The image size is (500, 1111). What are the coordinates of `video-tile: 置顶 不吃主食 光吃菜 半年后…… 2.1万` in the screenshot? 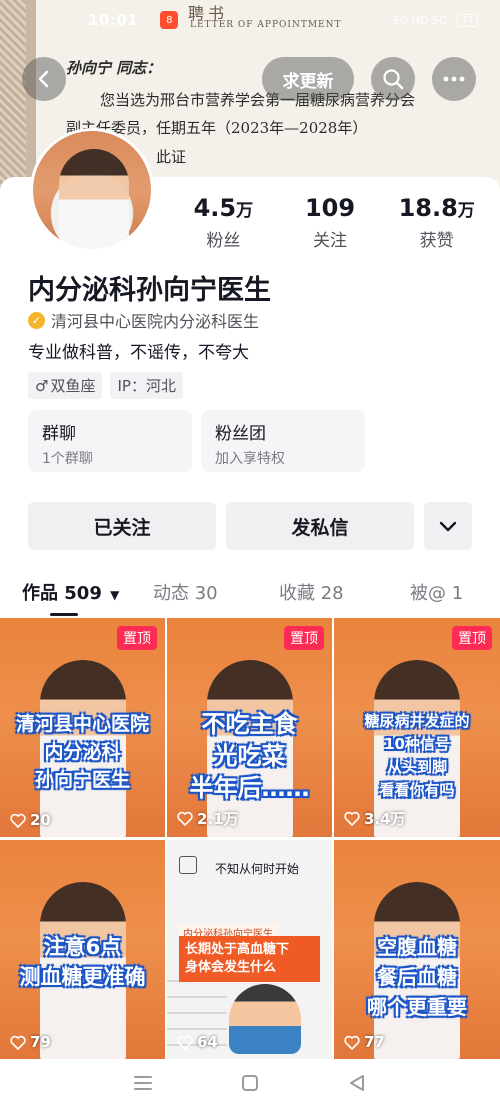 It's located at (249, 727).